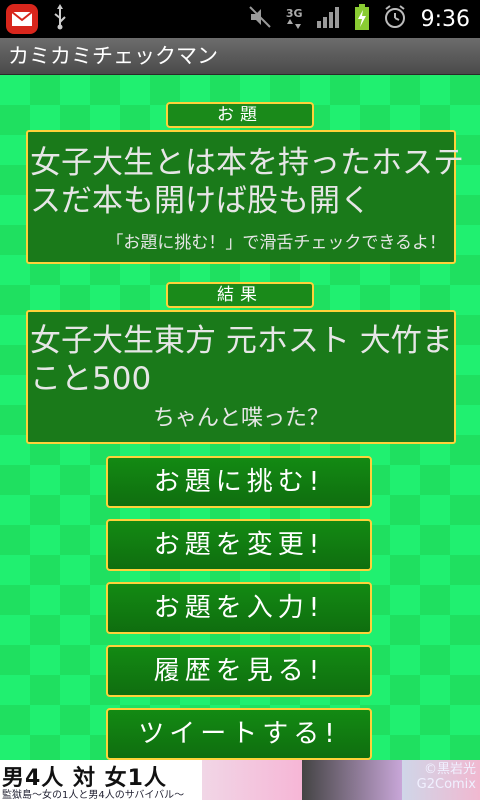 This screenshot has width=480, height=800. Describe the element at coordinates (239, 608) in the screenshot. I see `input-topic-button: お題を入力!` at that location.